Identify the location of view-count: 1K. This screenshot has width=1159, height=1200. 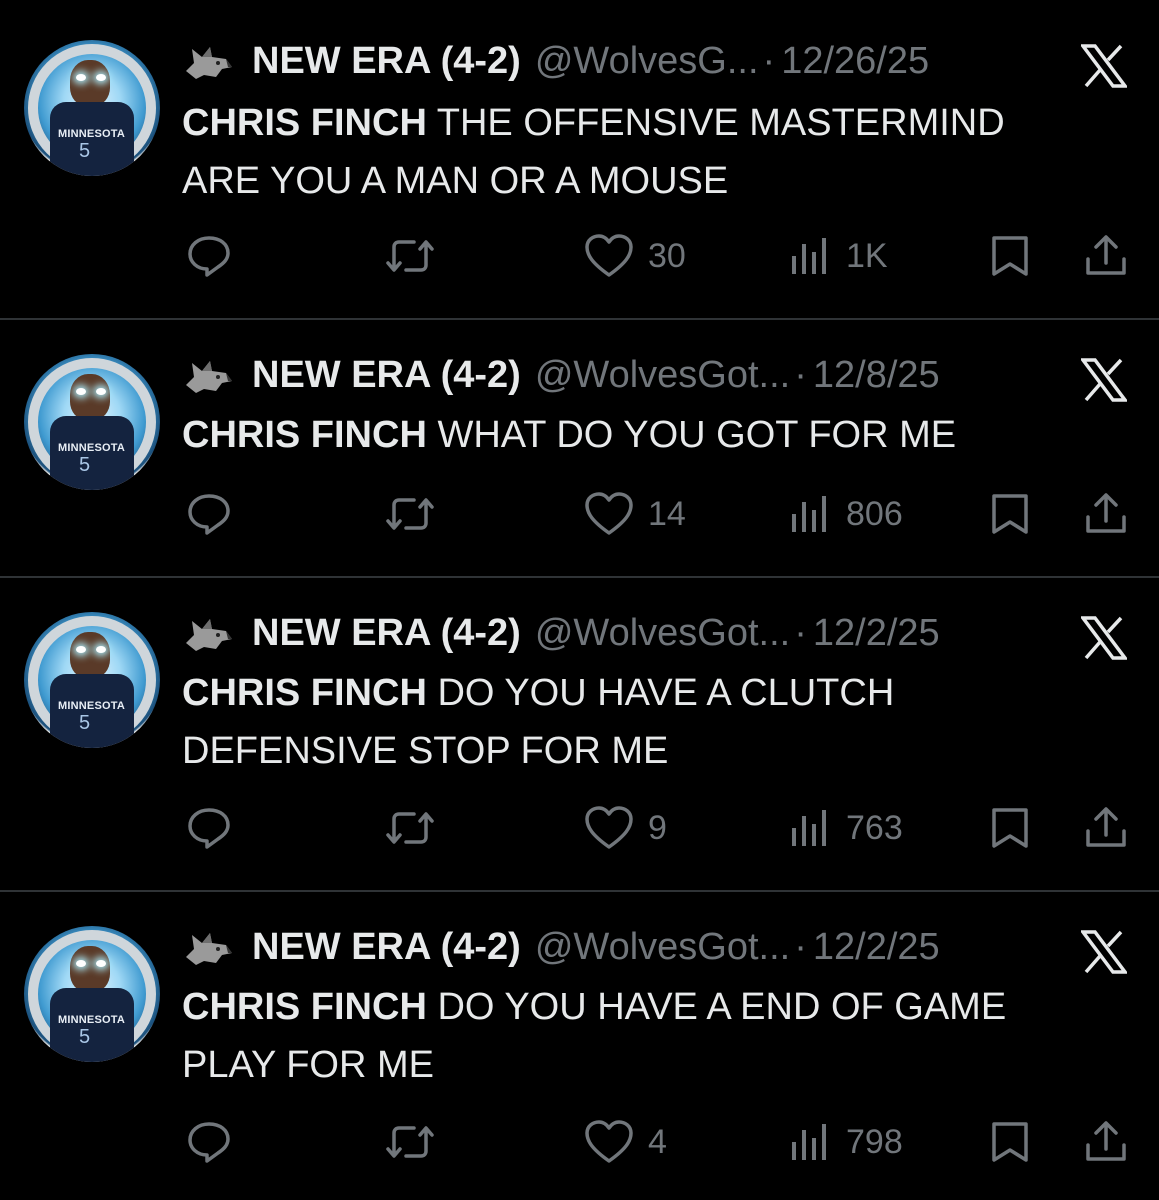
(867, 255).